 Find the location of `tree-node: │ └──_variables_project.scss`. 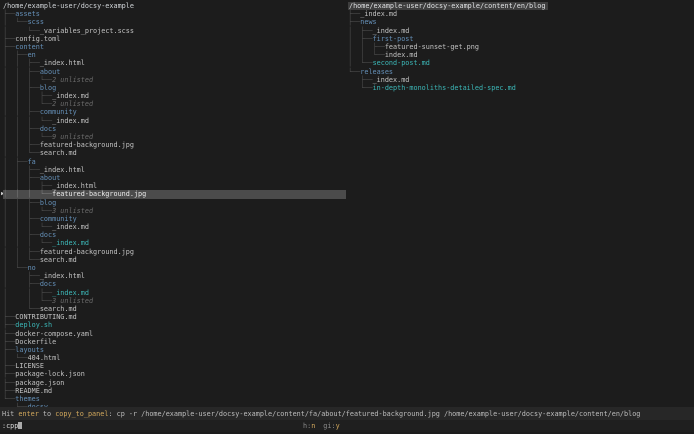

tree-node: │ └──_variables_project.scss is located at coordinates (174, 31).